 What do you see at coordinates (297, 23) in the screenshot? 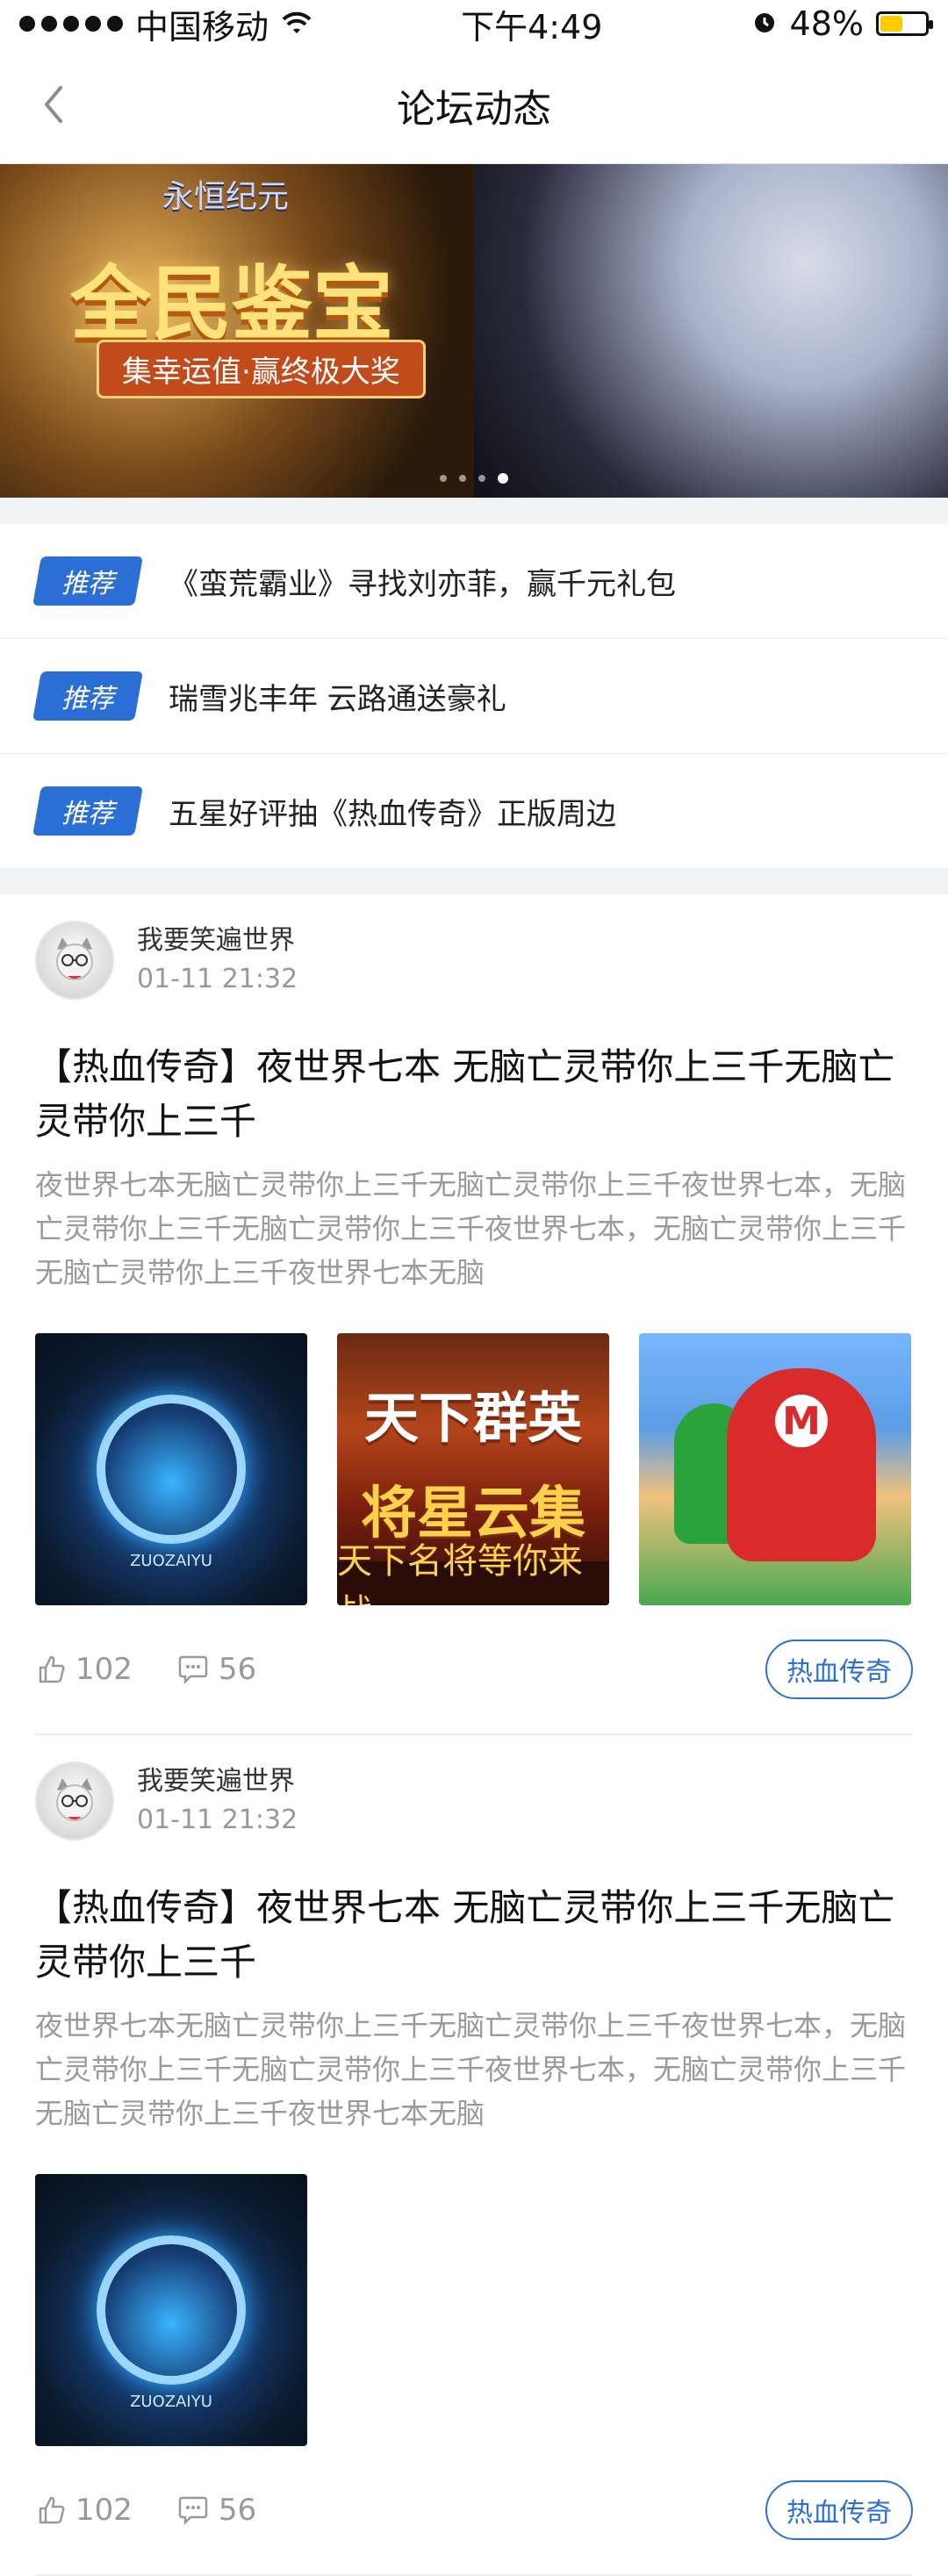
I see `wifi-icon` at bounding box center [297, 23].